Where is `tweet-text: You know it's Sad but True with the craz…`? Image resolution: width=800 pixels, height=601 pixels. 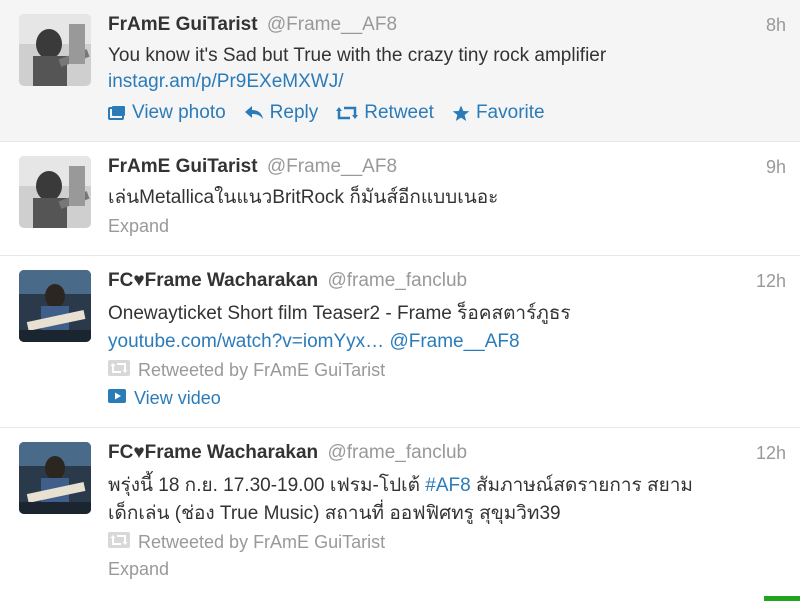 tweet-text: You know it's Sad but True with the craz… is located at coordinates (357, 55).